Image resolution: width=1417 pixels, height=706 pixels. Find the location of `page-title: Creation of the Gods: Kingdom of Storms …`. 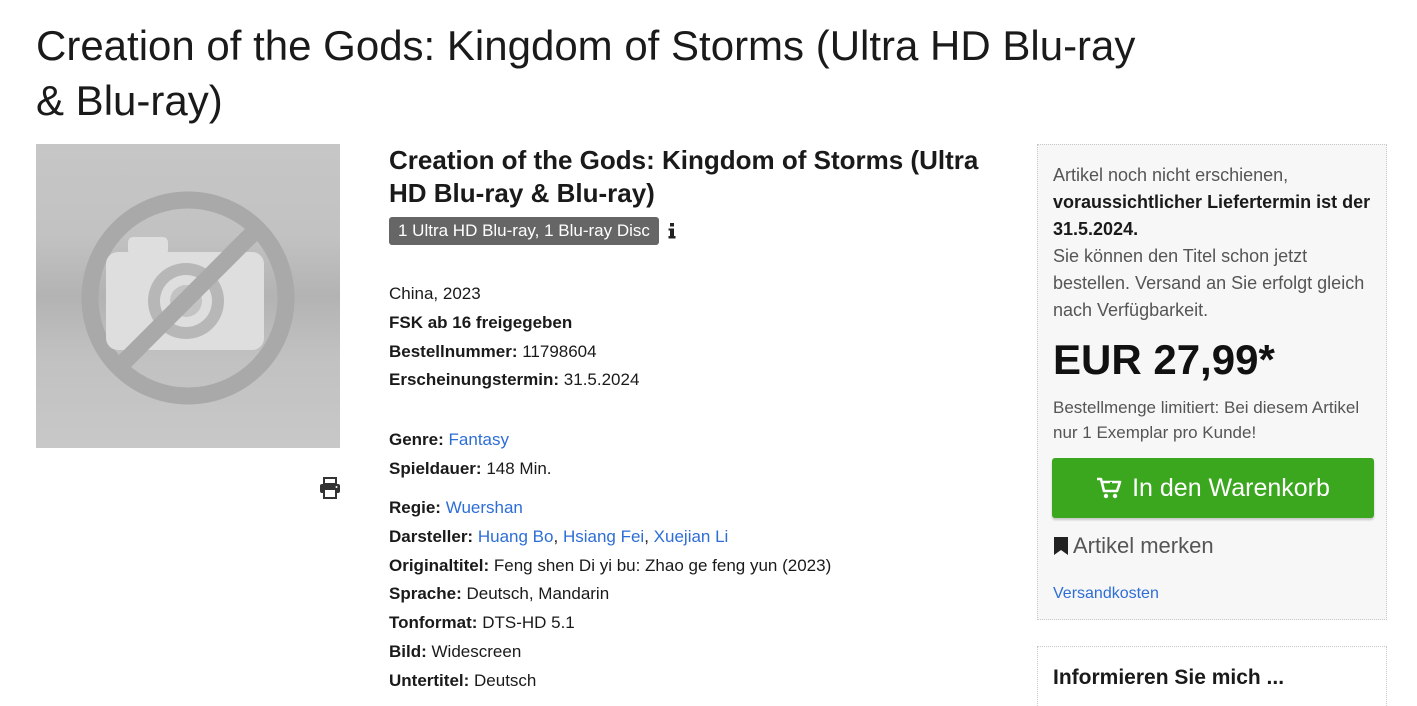

page-title: Creation of the Gods: Kingdom of Storms … is located at coordinates (586, 73).